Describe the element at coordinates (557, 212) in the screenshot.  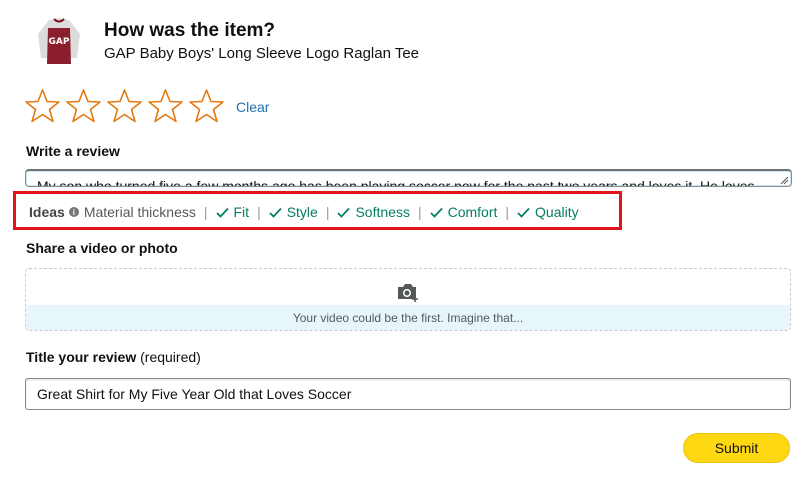
I see `idea-chip-label: Quality` at that location.